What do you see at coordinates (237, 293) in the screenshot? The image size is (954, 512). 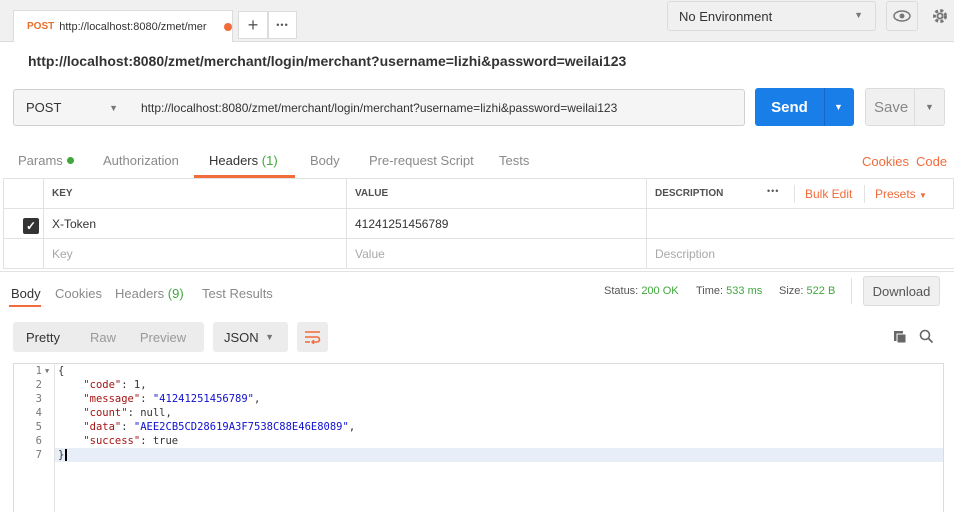 I see `response-tab-test-results: Test Results` at bounding box center [237, 293].